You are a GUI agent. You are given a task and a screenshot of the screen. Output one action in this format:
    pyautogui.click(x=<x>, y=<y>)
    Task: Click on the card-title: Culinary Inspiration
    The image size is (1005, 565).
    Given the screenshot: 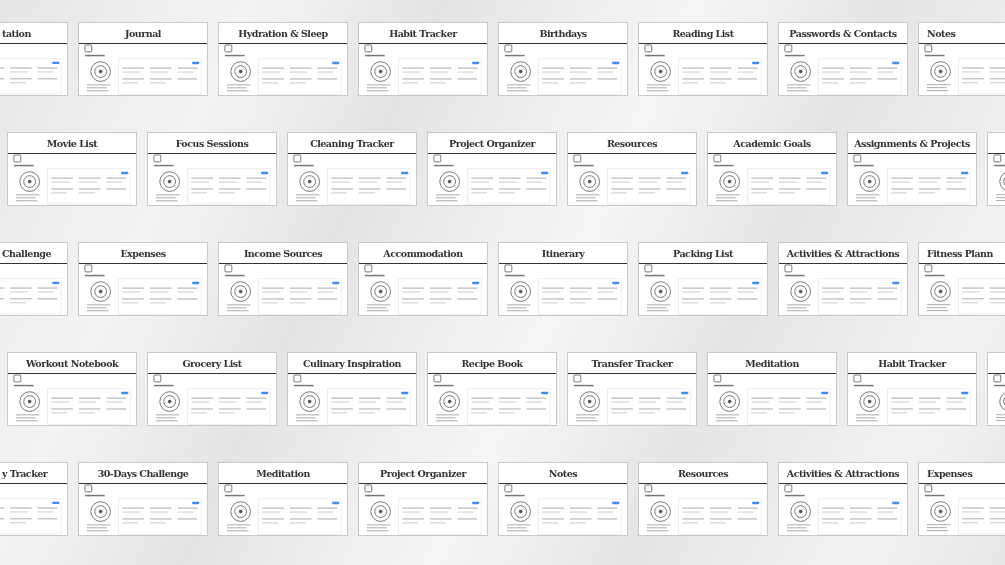 What is the action you would take?
    pyautogui.click(x=352, y=363)
    